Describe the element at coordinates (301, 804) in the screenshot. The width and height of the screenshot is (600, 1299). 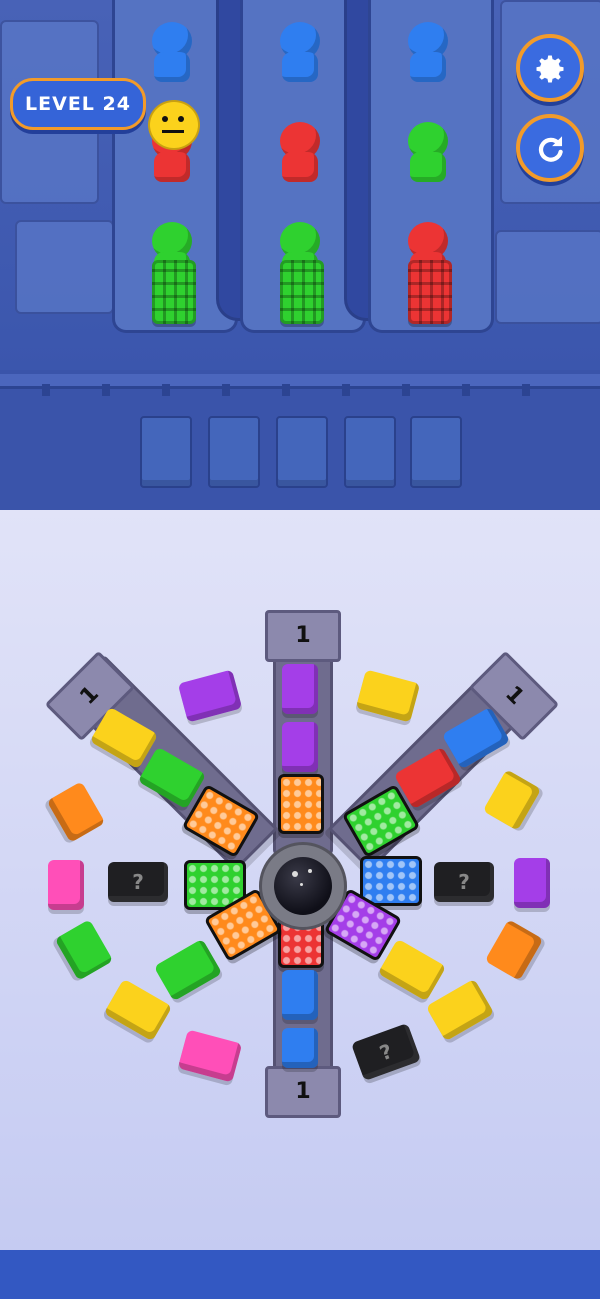
I see `brush-orange` at that location.